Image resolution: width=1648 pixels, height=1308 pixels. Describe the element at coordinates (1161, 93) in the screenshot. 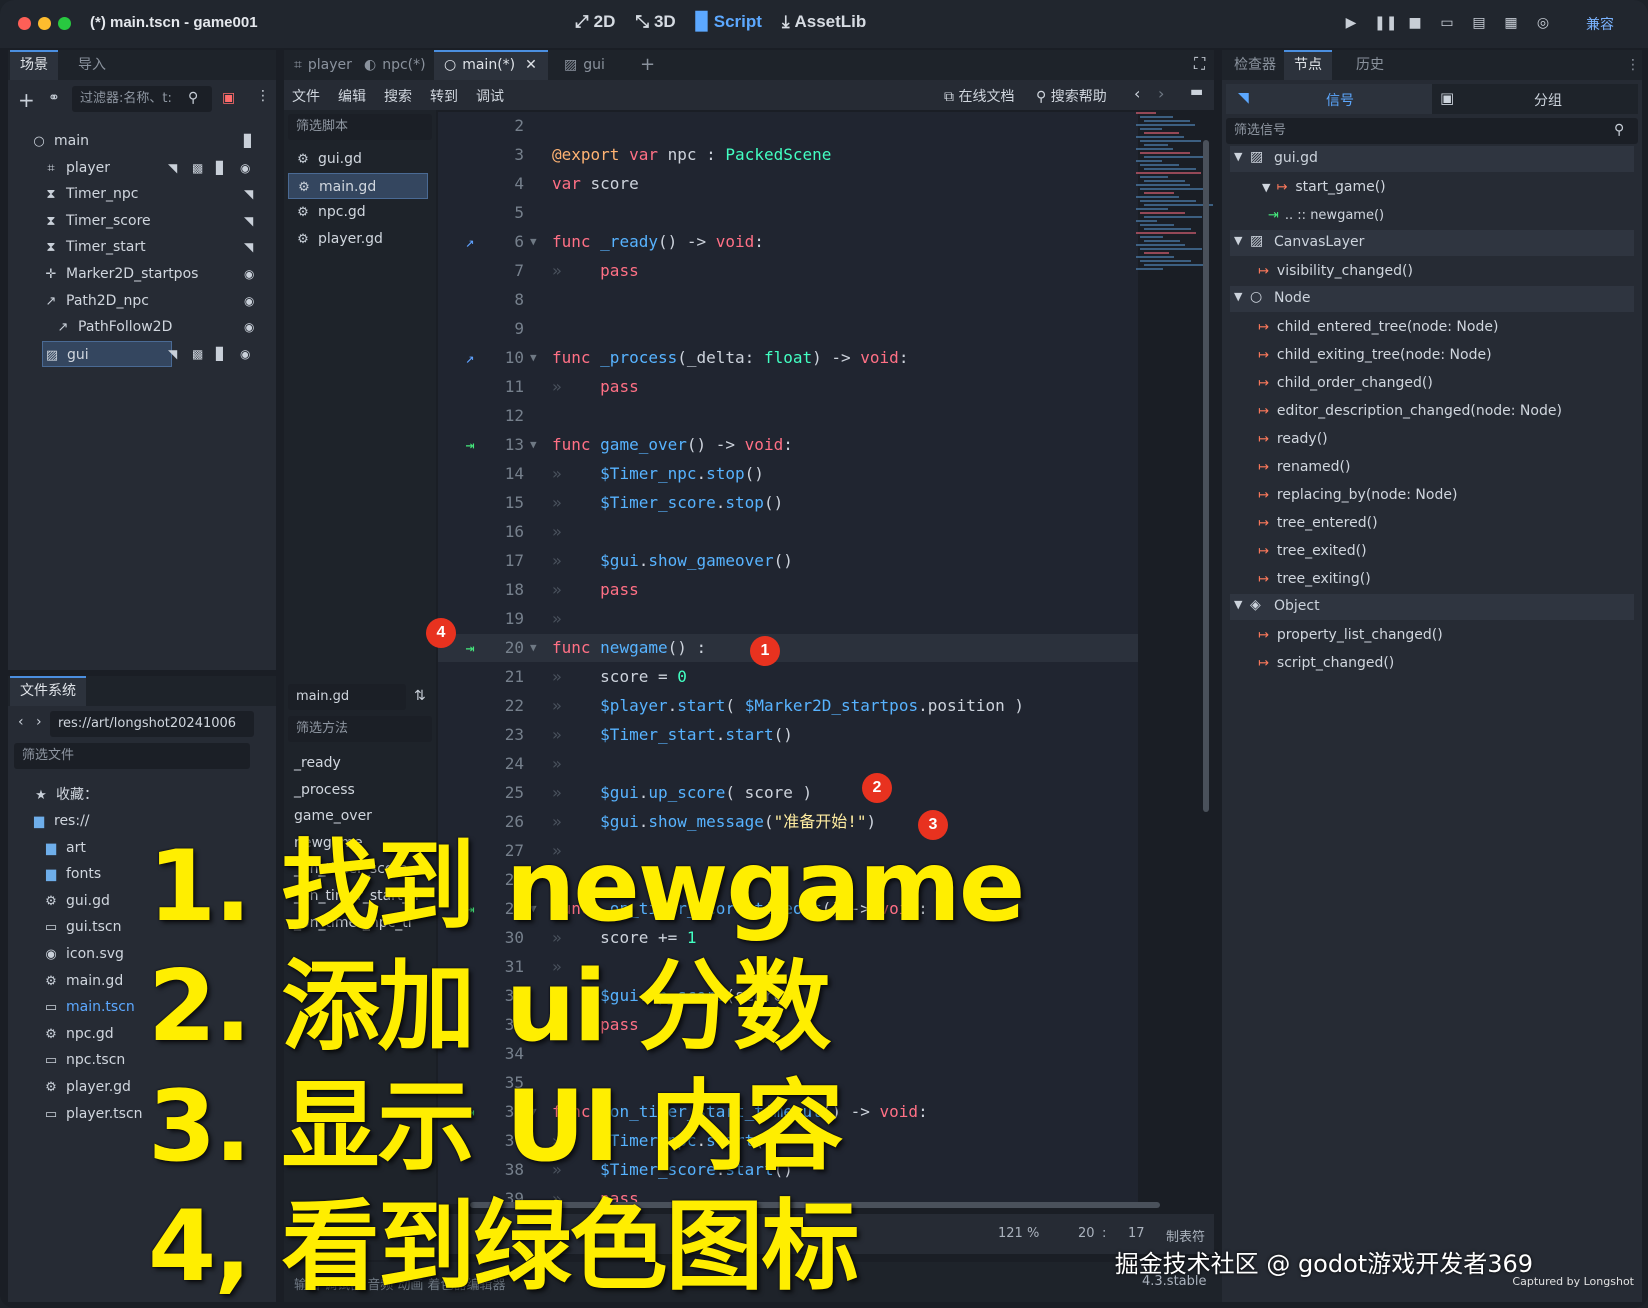

I see `next-script-icon: ›` at that location.